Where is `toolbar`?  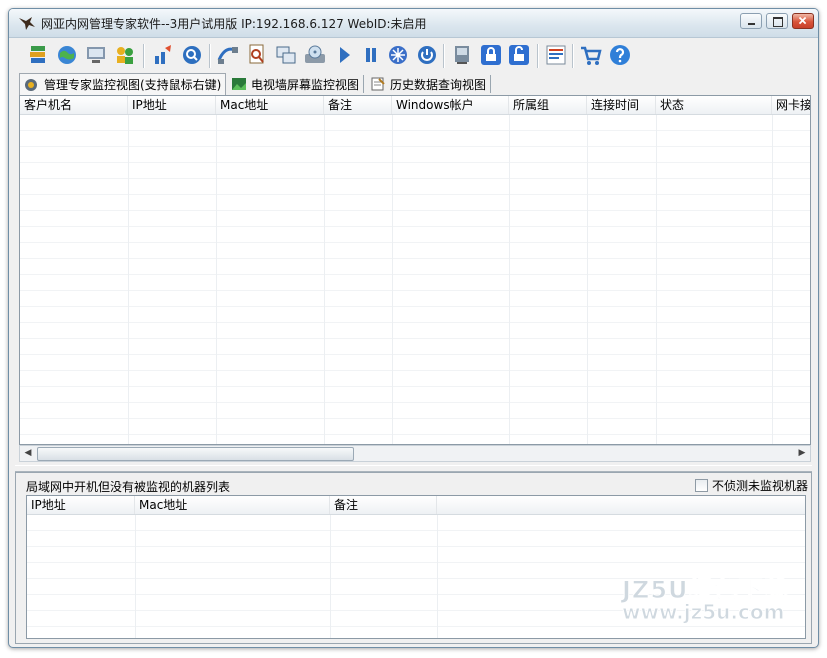 toolbar is located at coordinates (413, 57).